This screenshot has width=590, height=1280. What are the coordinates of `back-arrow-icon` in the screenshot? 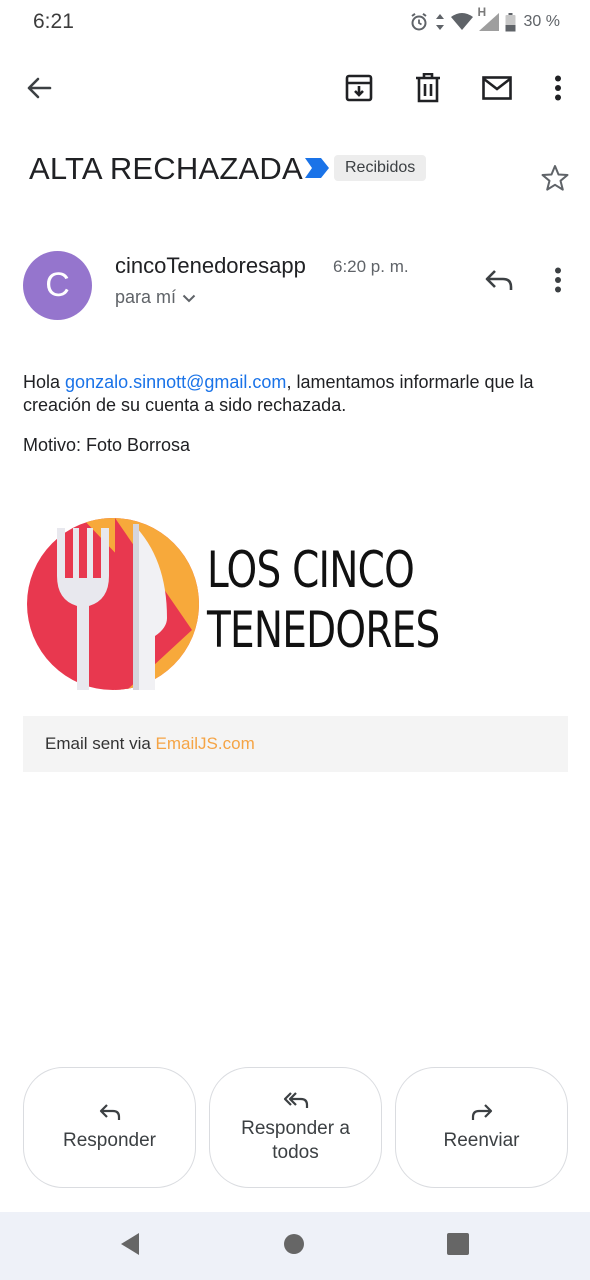 It's located at (39, 88).